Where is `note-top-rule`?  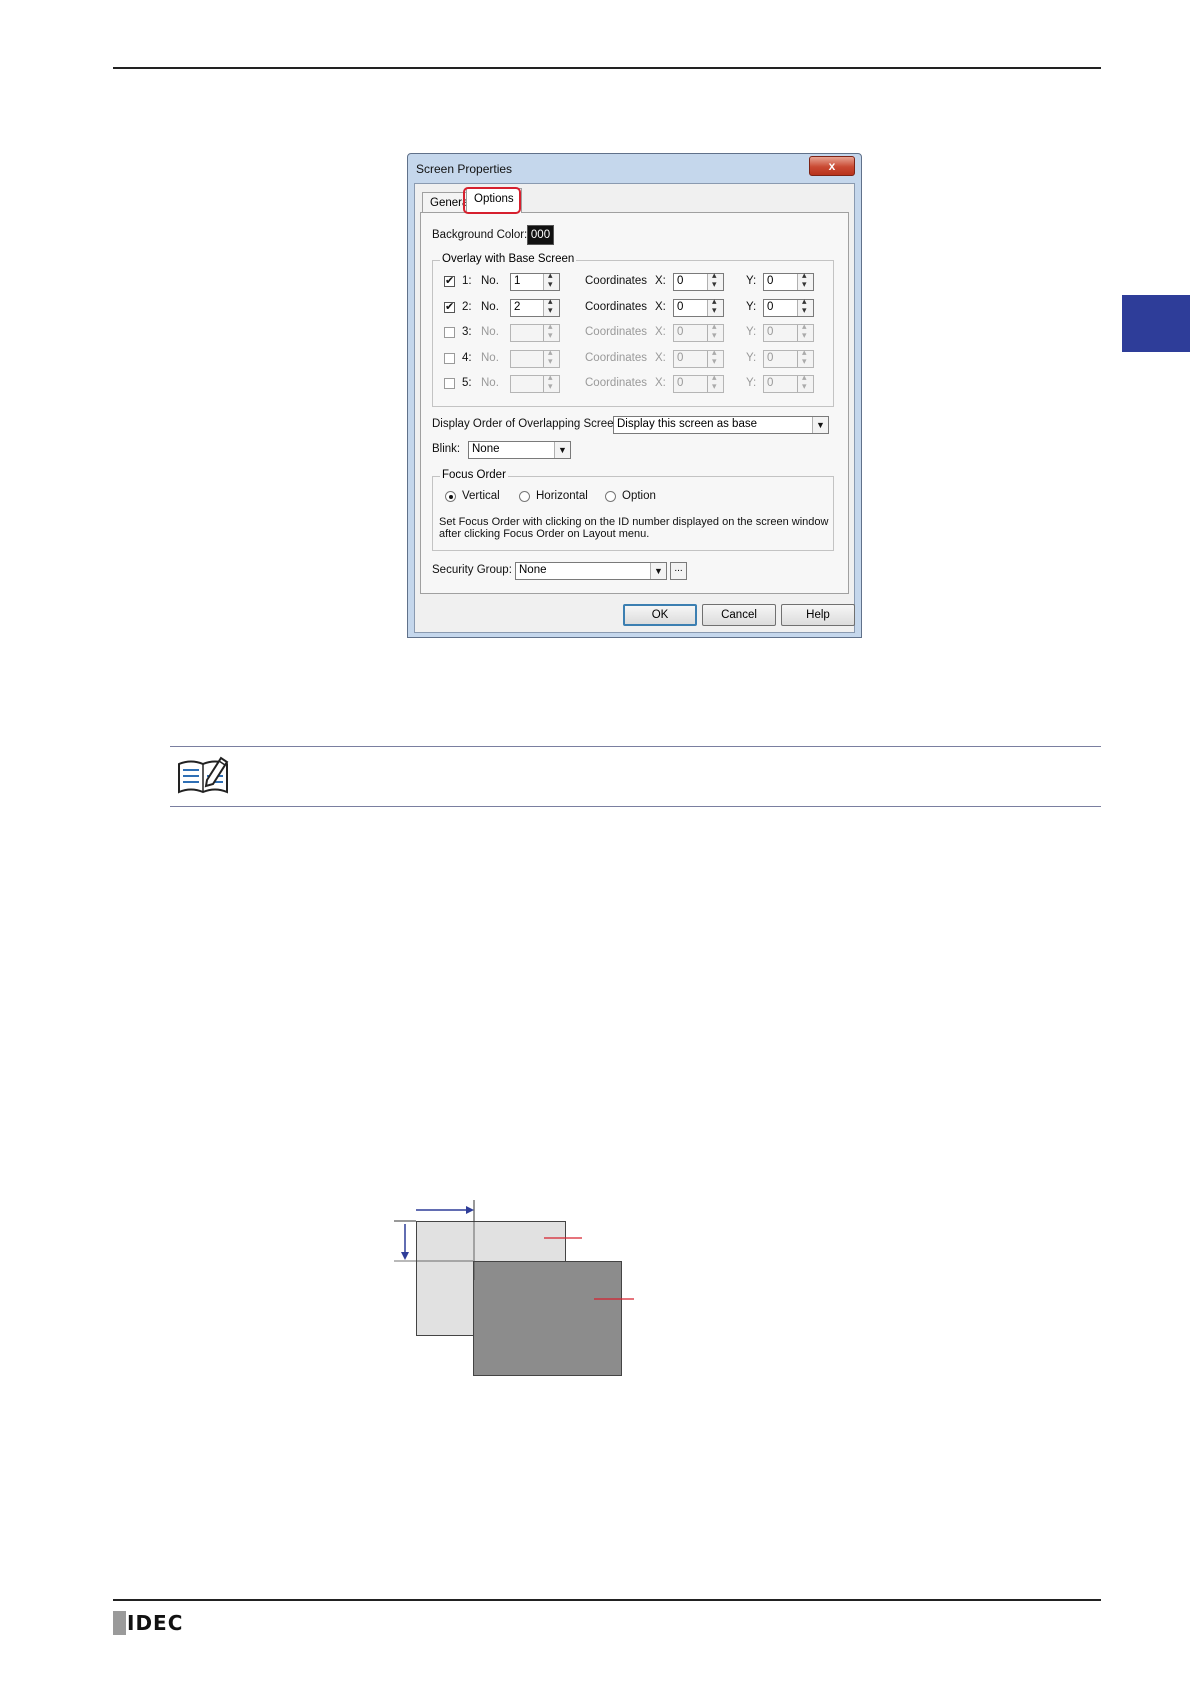 note-top-rule is located at coordinates (635, 746).